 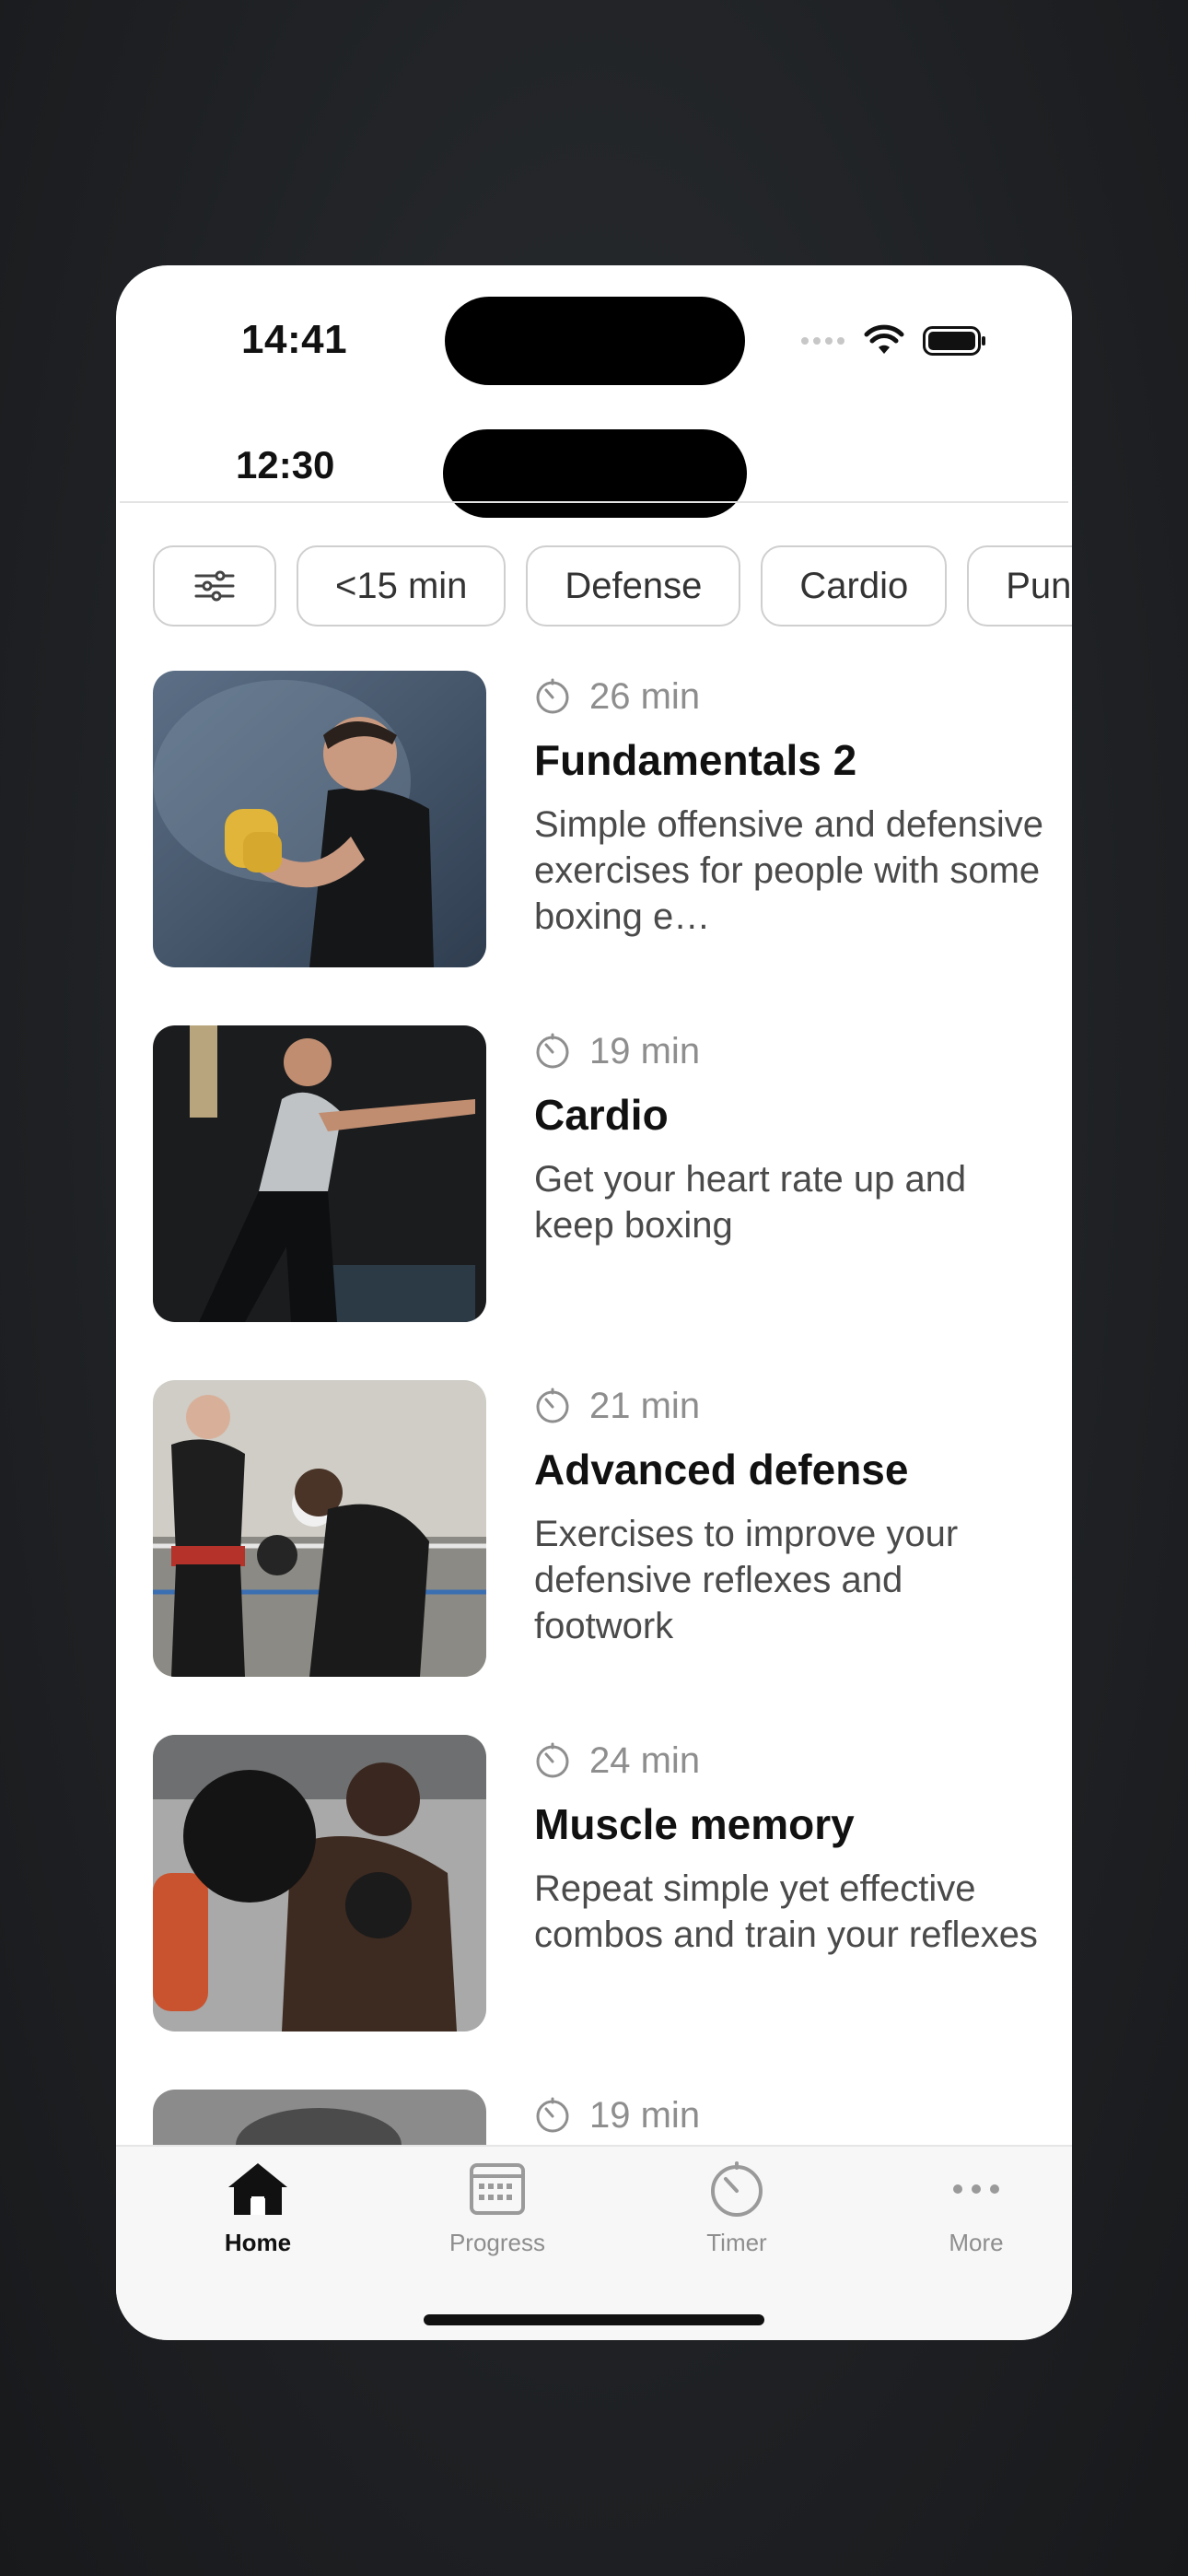 I want to click on tab-label: Timer, so click(x=736, y=2242).